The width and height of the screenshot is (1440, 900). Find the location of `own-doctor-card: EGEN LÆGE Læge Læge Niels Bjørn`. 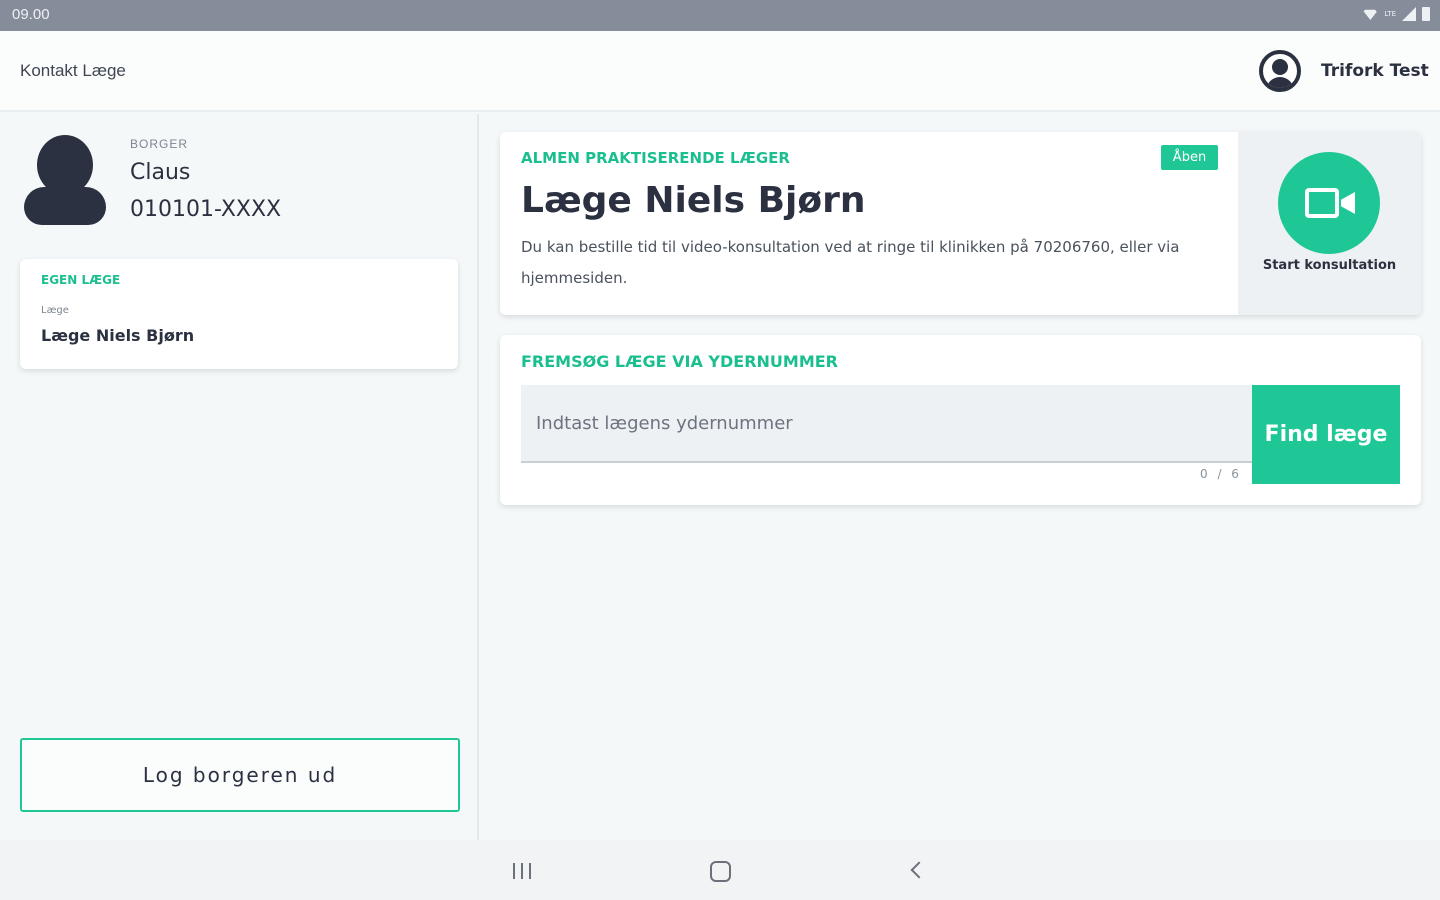

own-doctor-card: EGEN LÆGE Læge Læge Niels Bjørn is located at coordinates (239, 314).